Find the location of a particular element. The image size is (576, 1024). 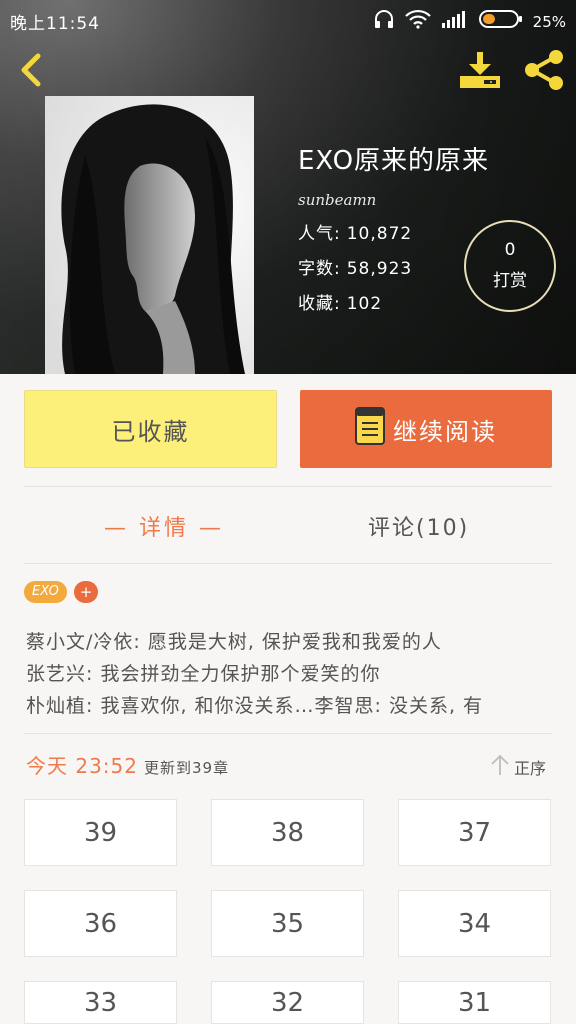

update-info: 今天 23:52 更新到39章 is located at coordinates (127, 764).